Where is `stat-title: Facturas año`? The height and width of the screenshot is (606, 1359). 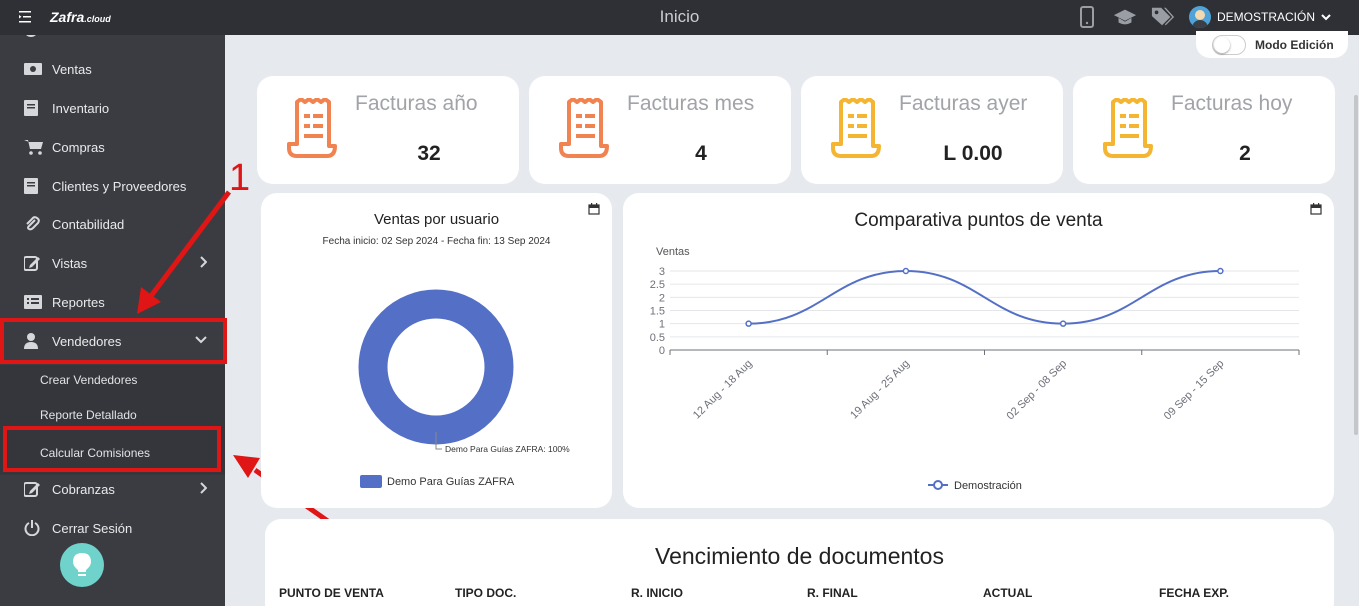
stat-title: Facturas año is located at coordinates (416, 103).